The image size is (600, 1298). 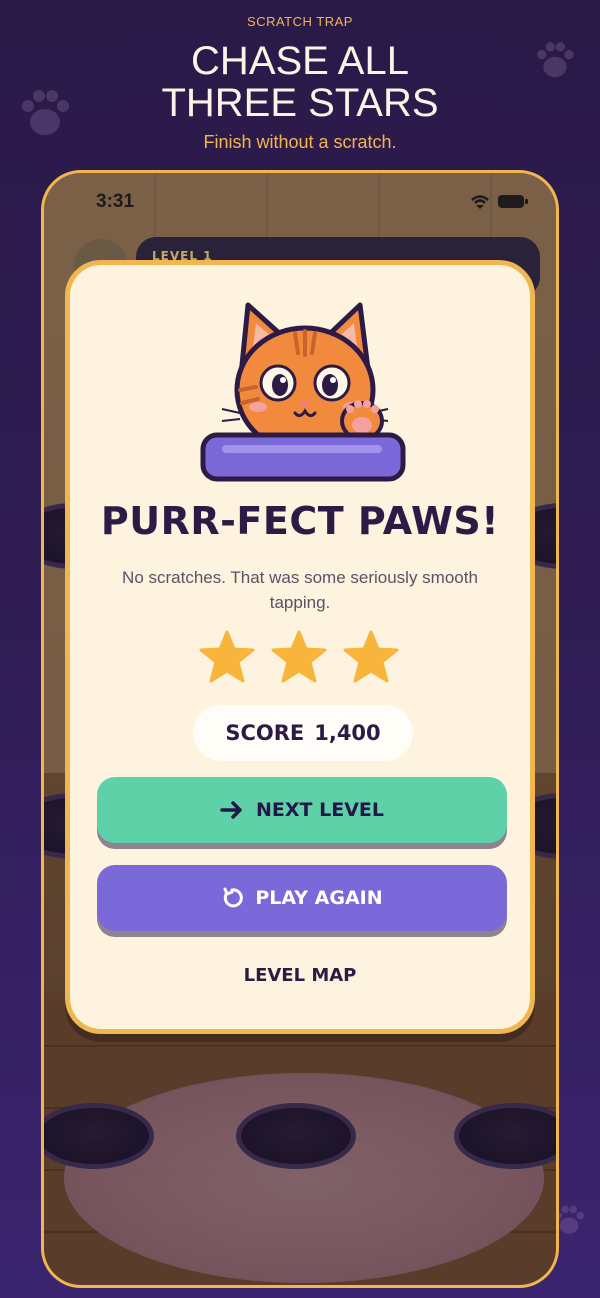 What do you see at coordinates (300, 103) in the screenshot?
I see `promo-headline-line2: THREE STARS` at bounding box center [300, 103].